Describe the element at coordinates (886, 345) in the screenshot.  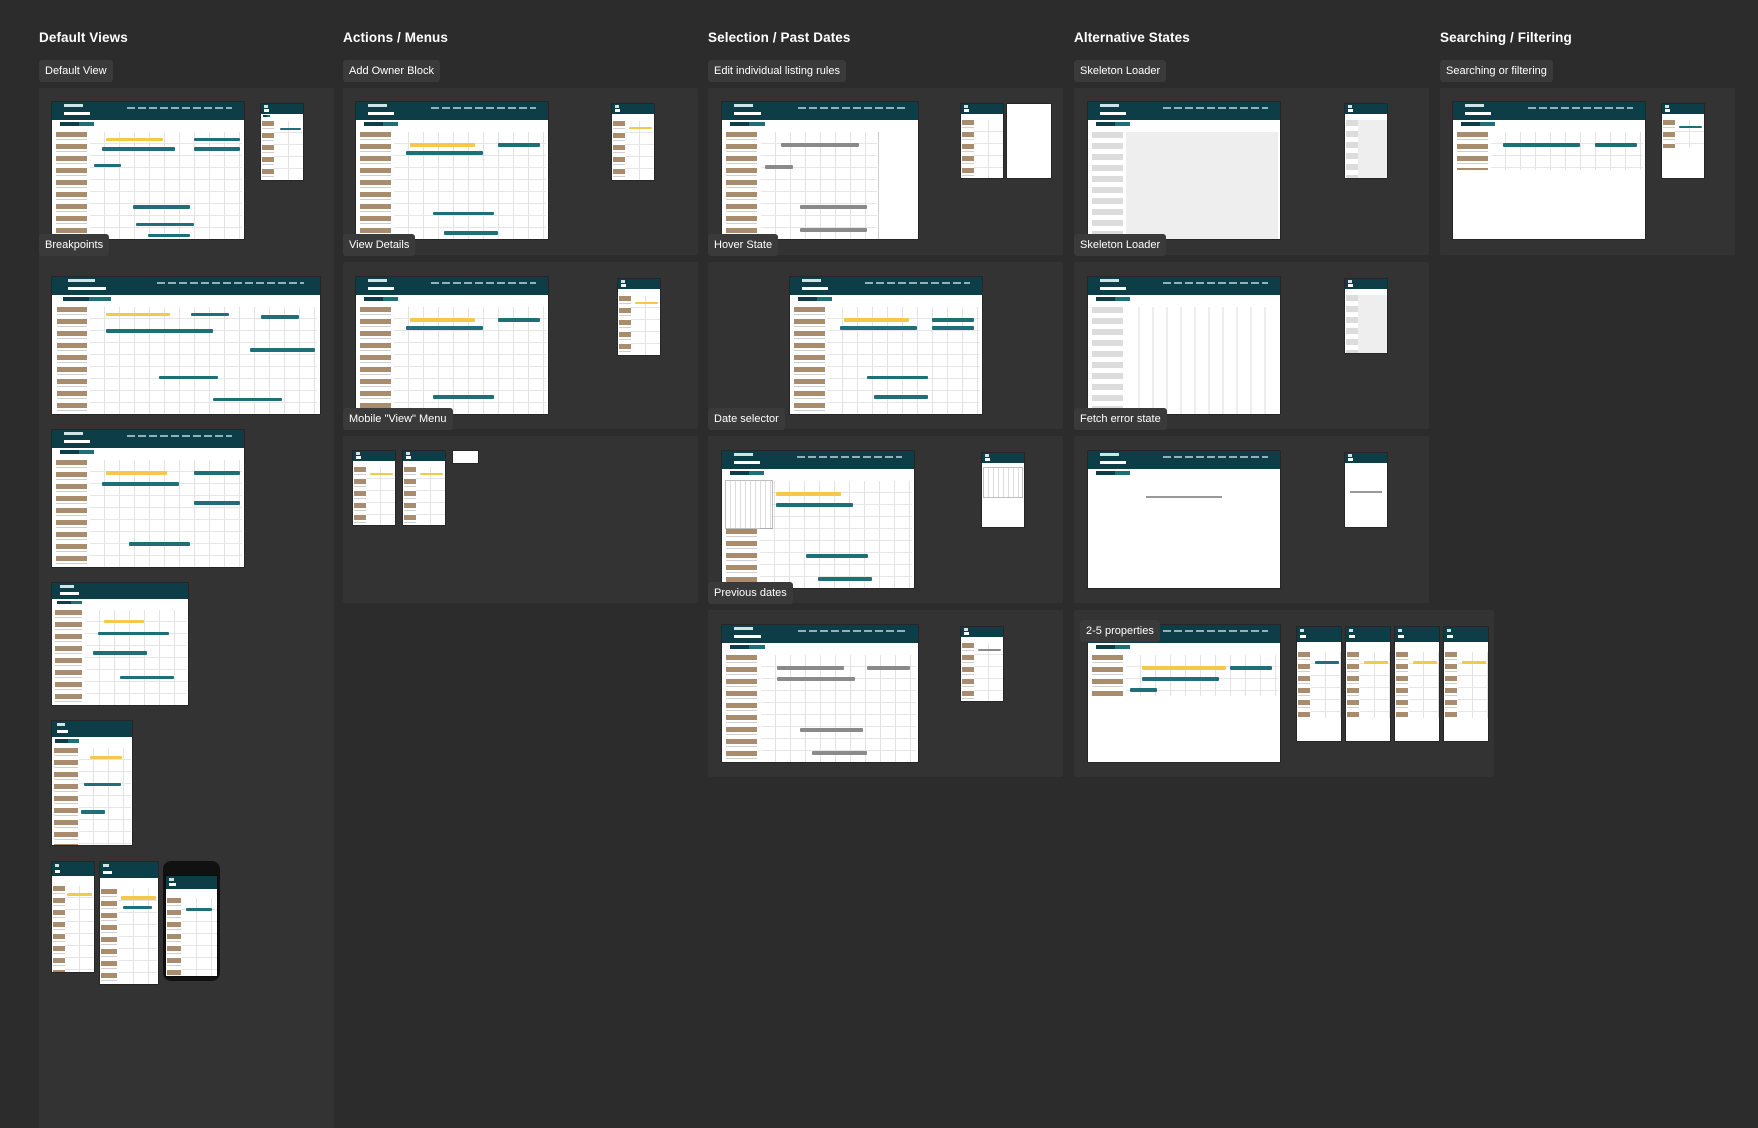
I see `hover-state-desktop-mock` at that location.